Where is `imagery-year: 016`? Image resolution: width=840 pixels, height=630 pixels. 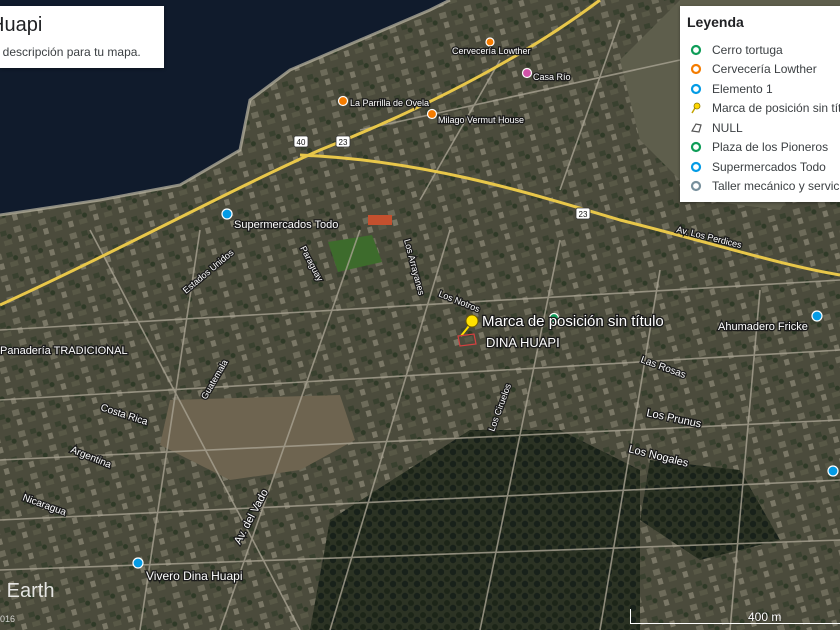 imagery-year: 016 is located at coordinates (8, 619).